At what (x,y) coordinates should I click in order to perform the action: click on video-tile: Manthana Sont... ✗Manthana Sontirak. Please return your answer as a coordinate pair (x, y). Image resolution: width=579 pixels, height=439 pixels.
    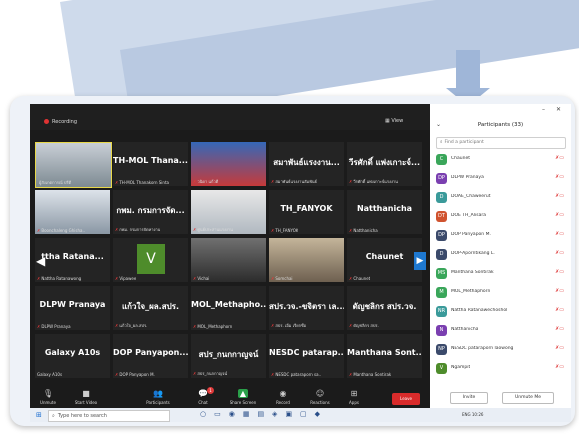
    Looking at the image, I should click on (384, 356).